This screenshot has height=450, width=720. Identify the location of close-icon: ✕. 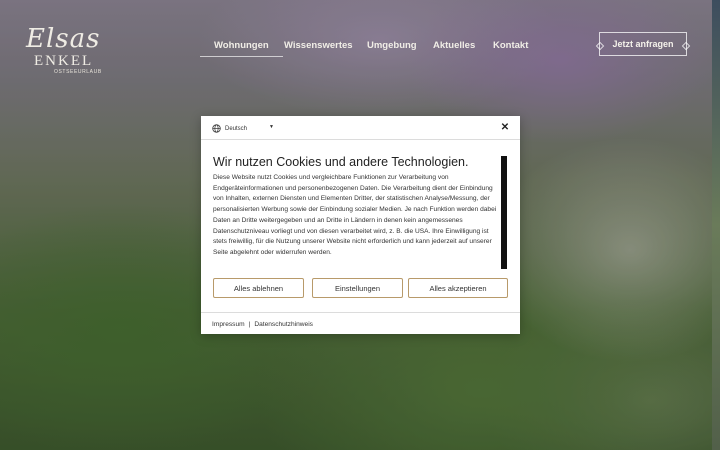
(505, 128).